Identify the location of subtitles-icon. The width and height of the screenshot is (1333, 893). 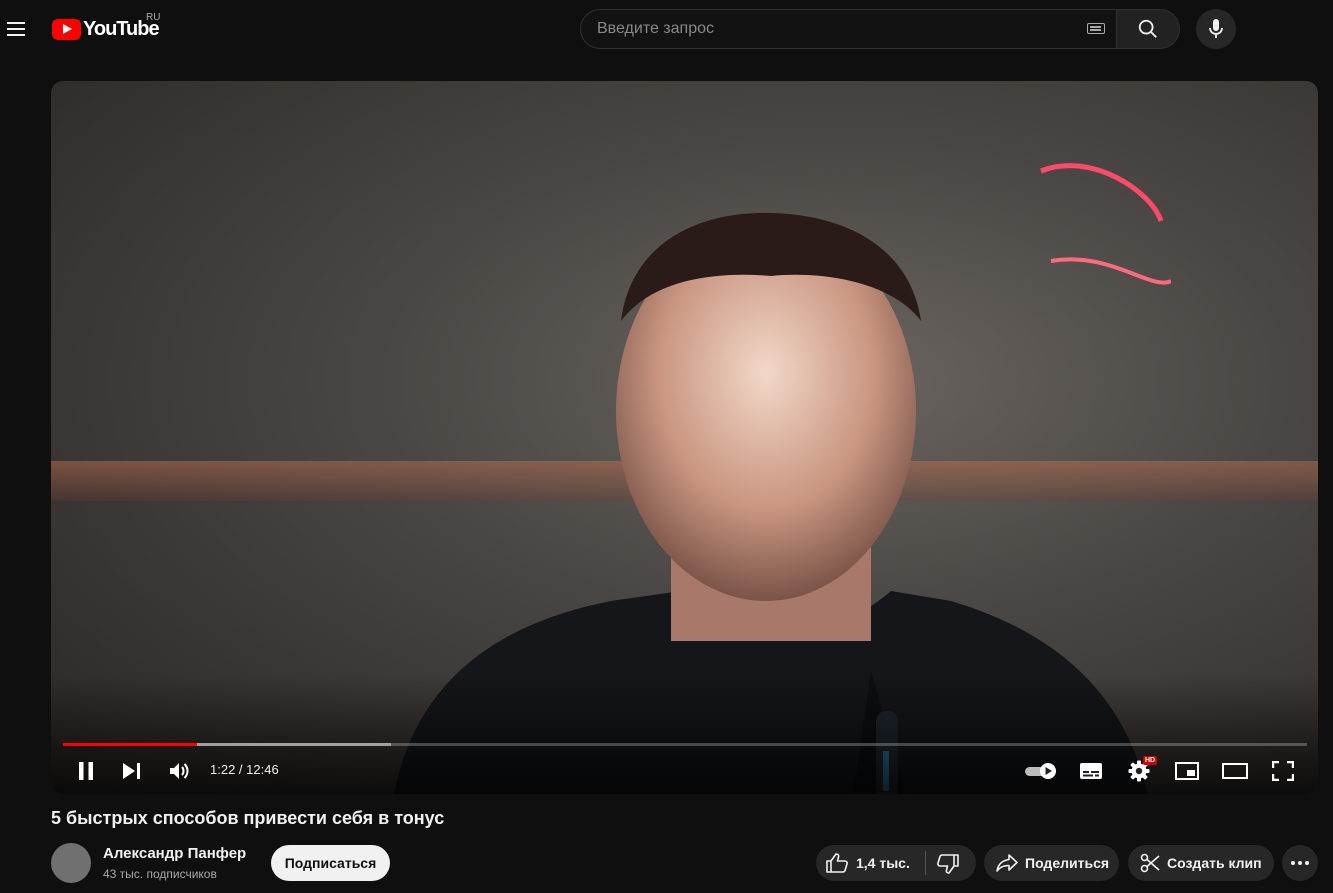
(1091, 771).